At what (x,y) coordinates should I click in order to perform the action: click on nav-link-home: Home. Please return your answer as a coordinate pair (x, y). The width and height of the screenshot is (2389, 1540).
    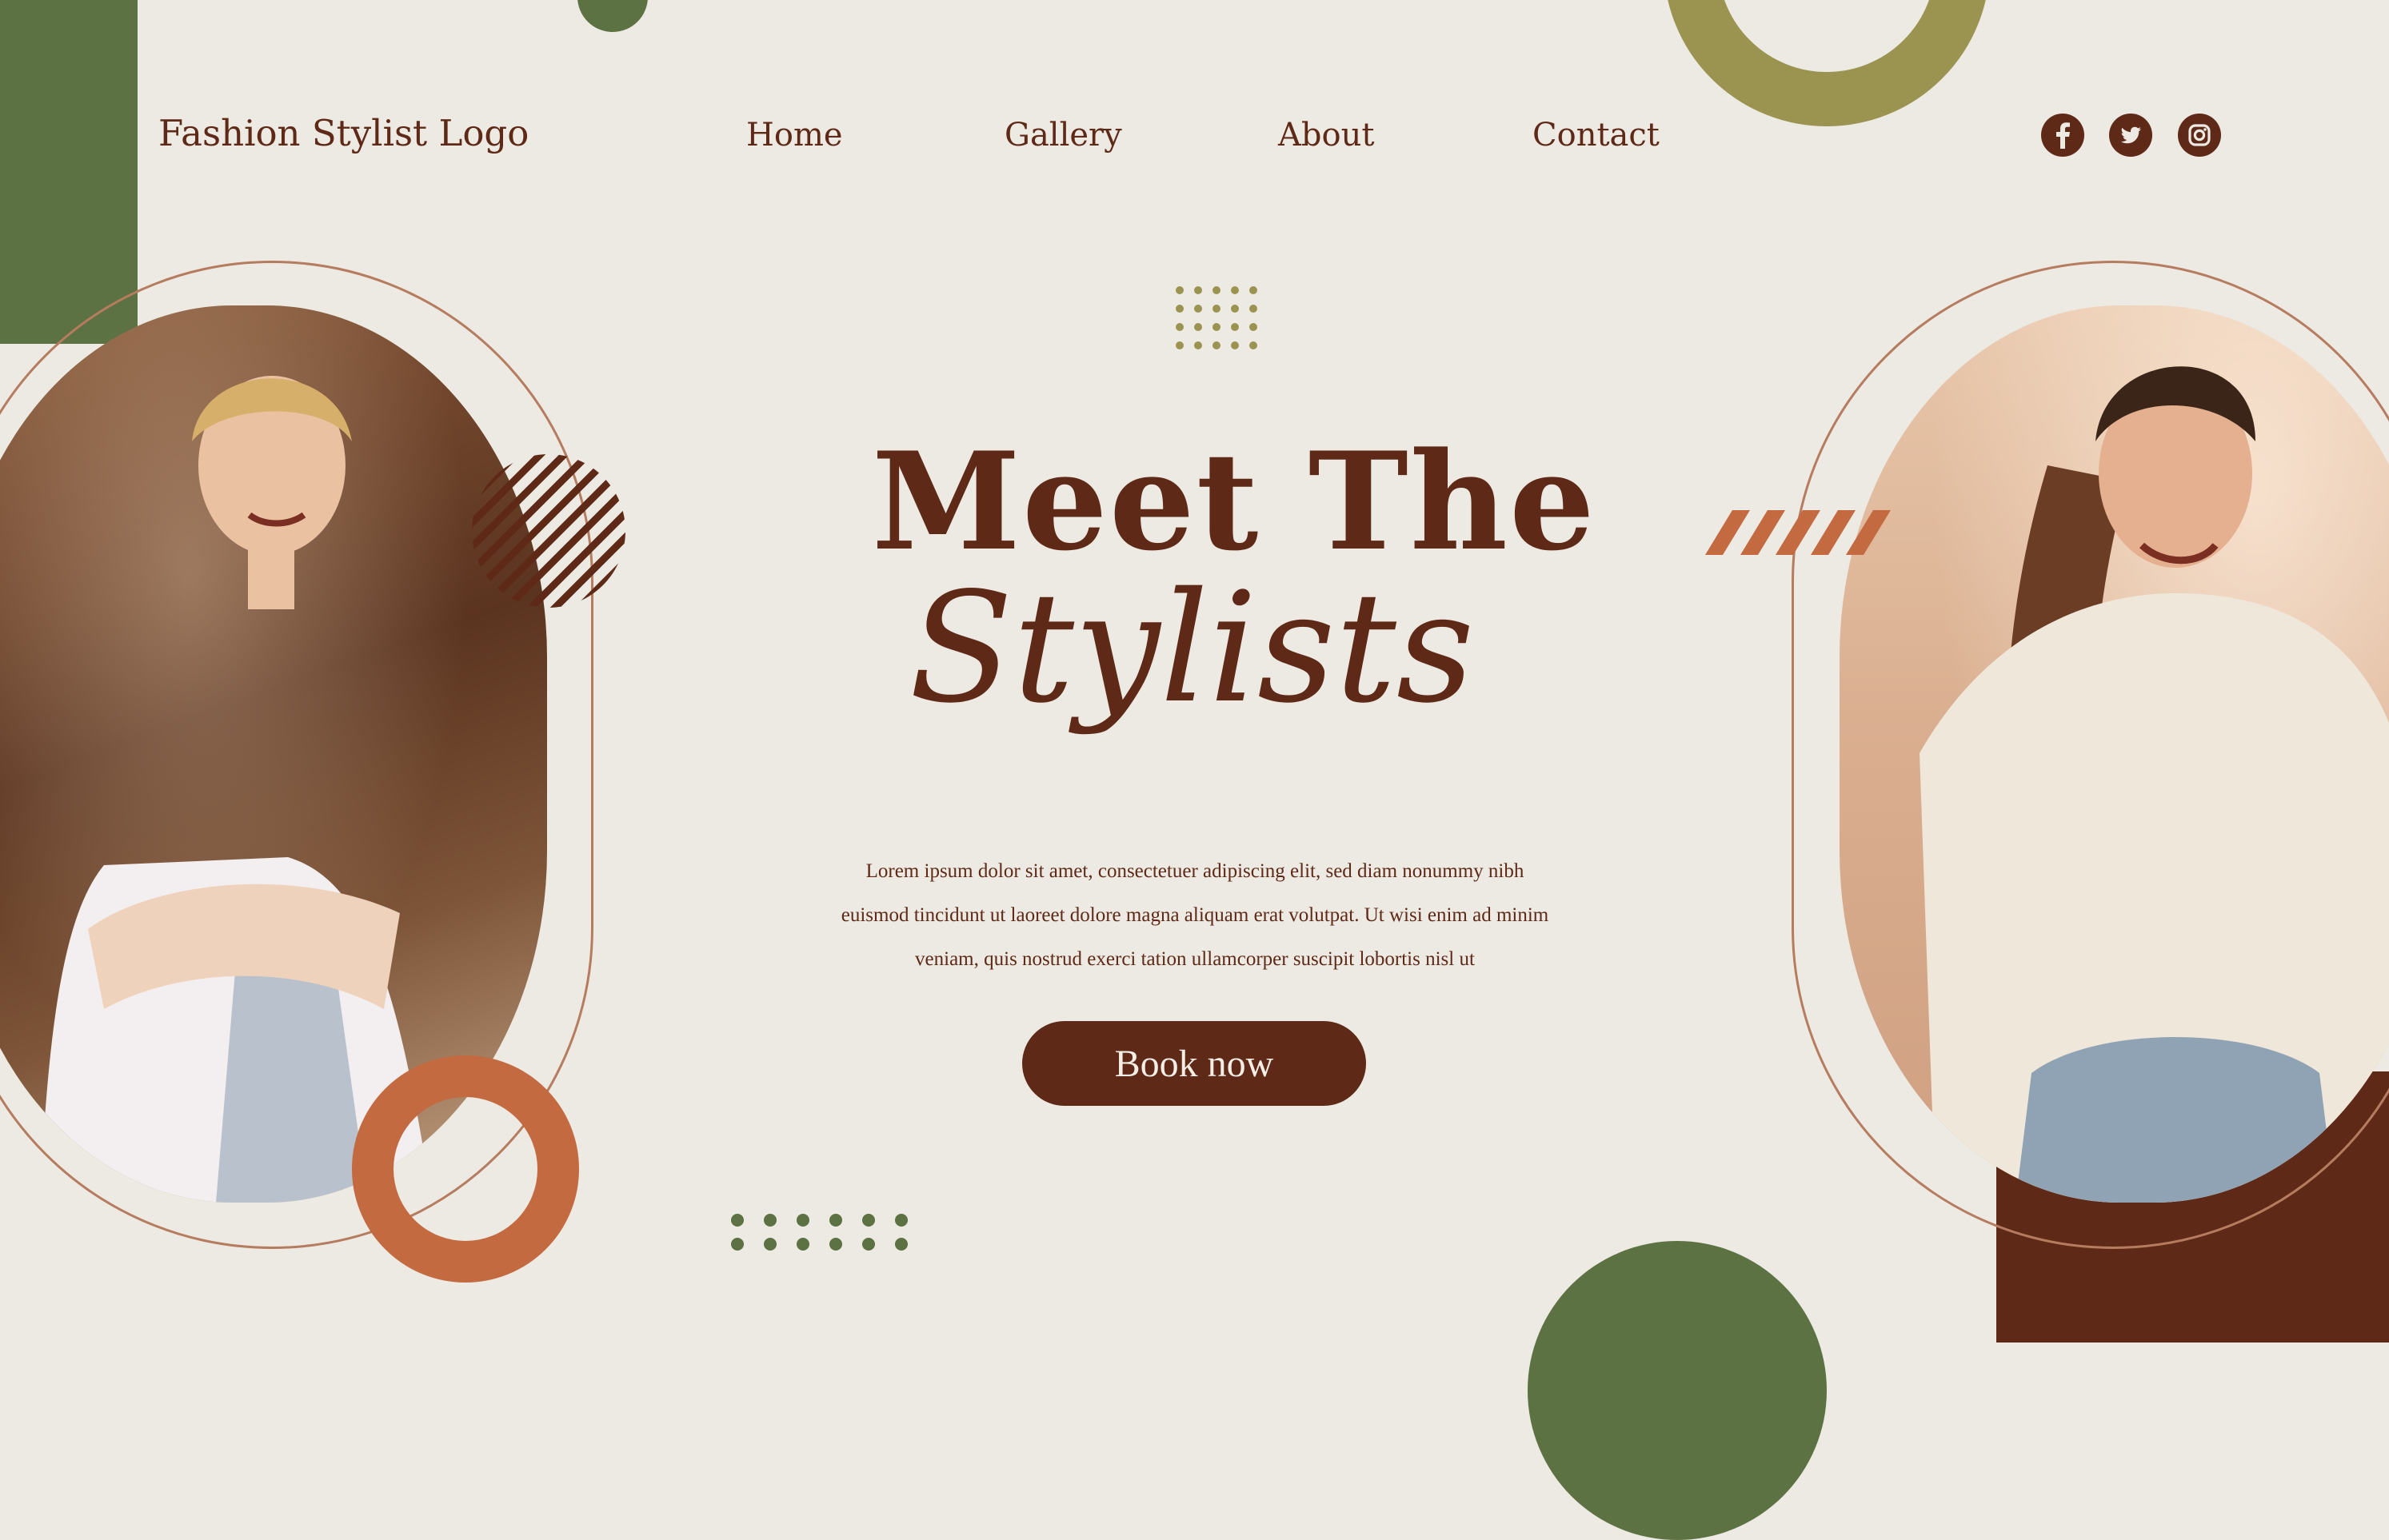
    Looking at the image, I should click on (794, 135).